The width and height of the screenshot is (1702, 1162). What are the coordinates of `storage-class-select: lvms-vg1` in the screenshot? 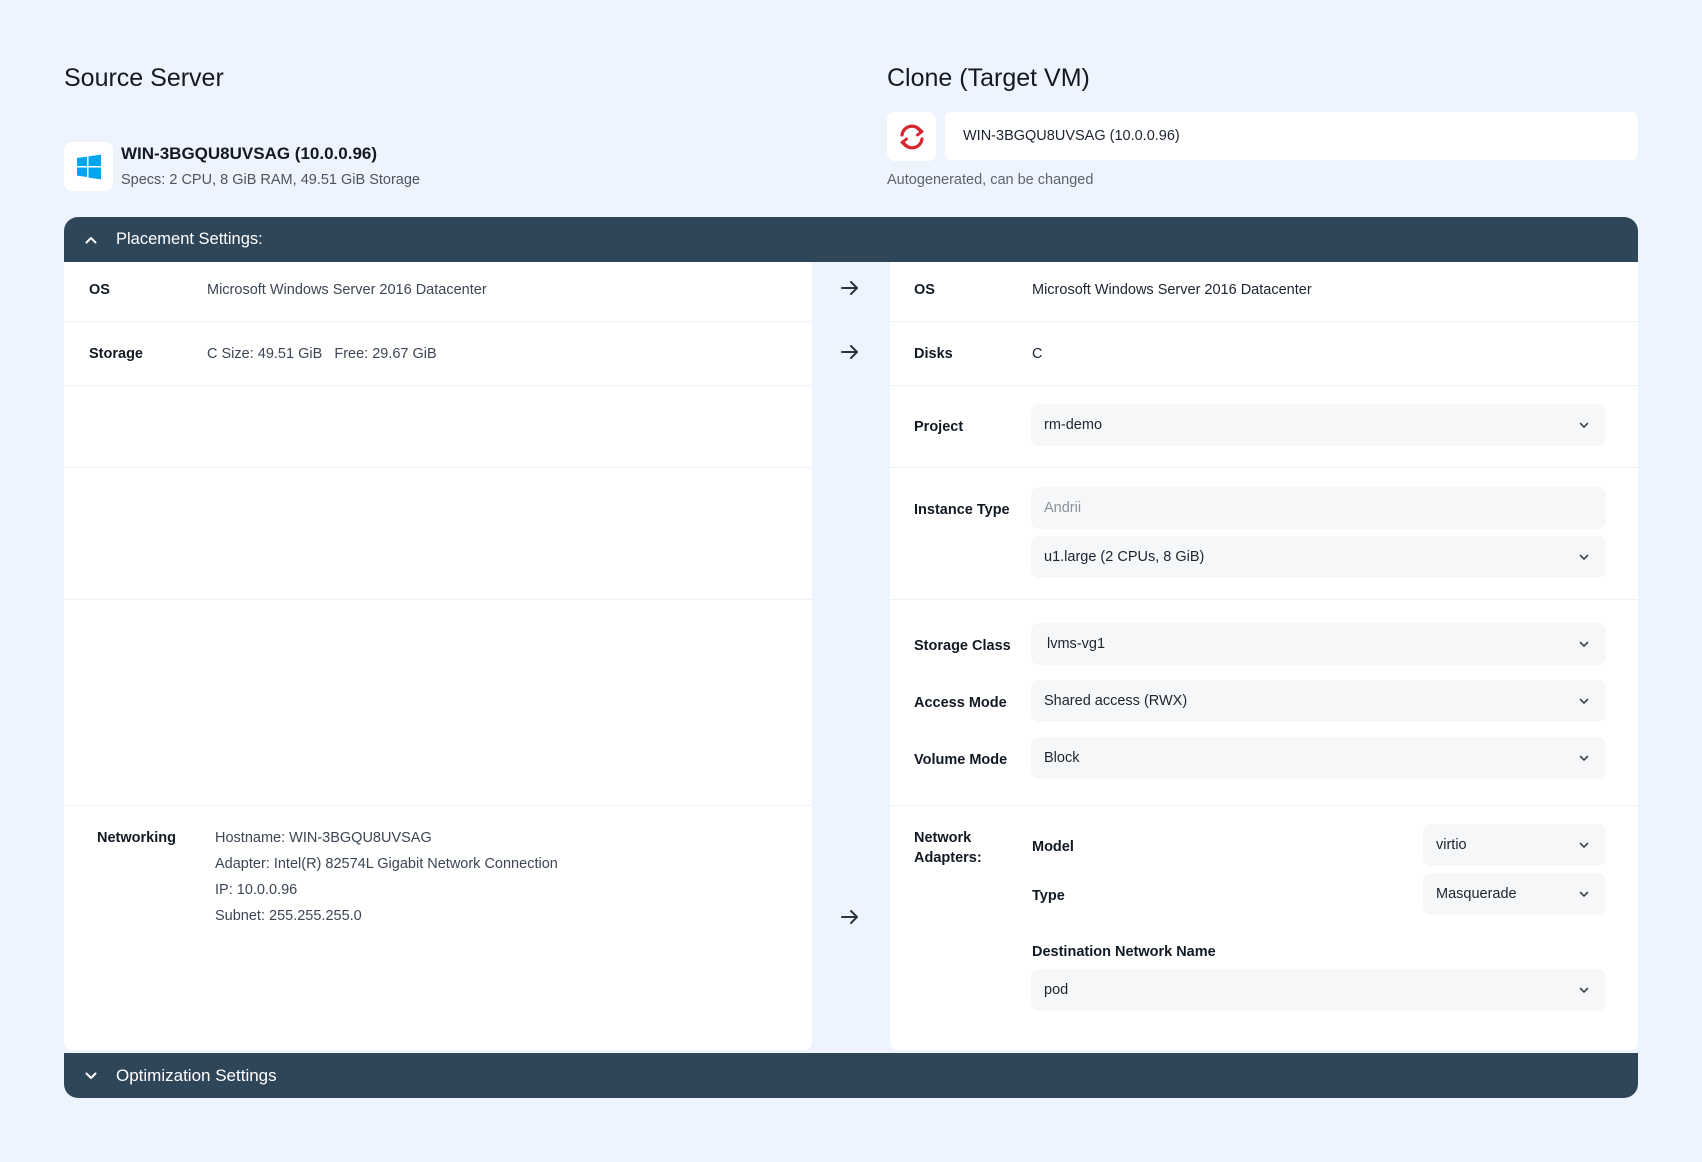 It's located at (1318, 644).